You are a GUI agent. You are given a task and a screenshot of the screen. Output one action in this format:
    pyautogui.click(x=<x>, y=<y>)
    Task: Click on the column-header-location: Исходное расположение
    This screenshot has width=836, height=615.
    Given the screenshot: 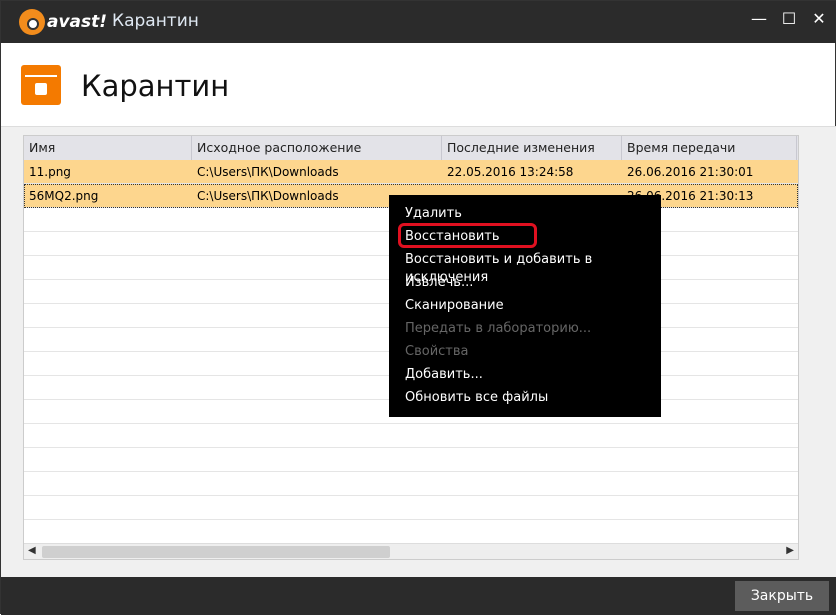 What is the action you would take?
    pyautogui.click(x=317, y=148)
    